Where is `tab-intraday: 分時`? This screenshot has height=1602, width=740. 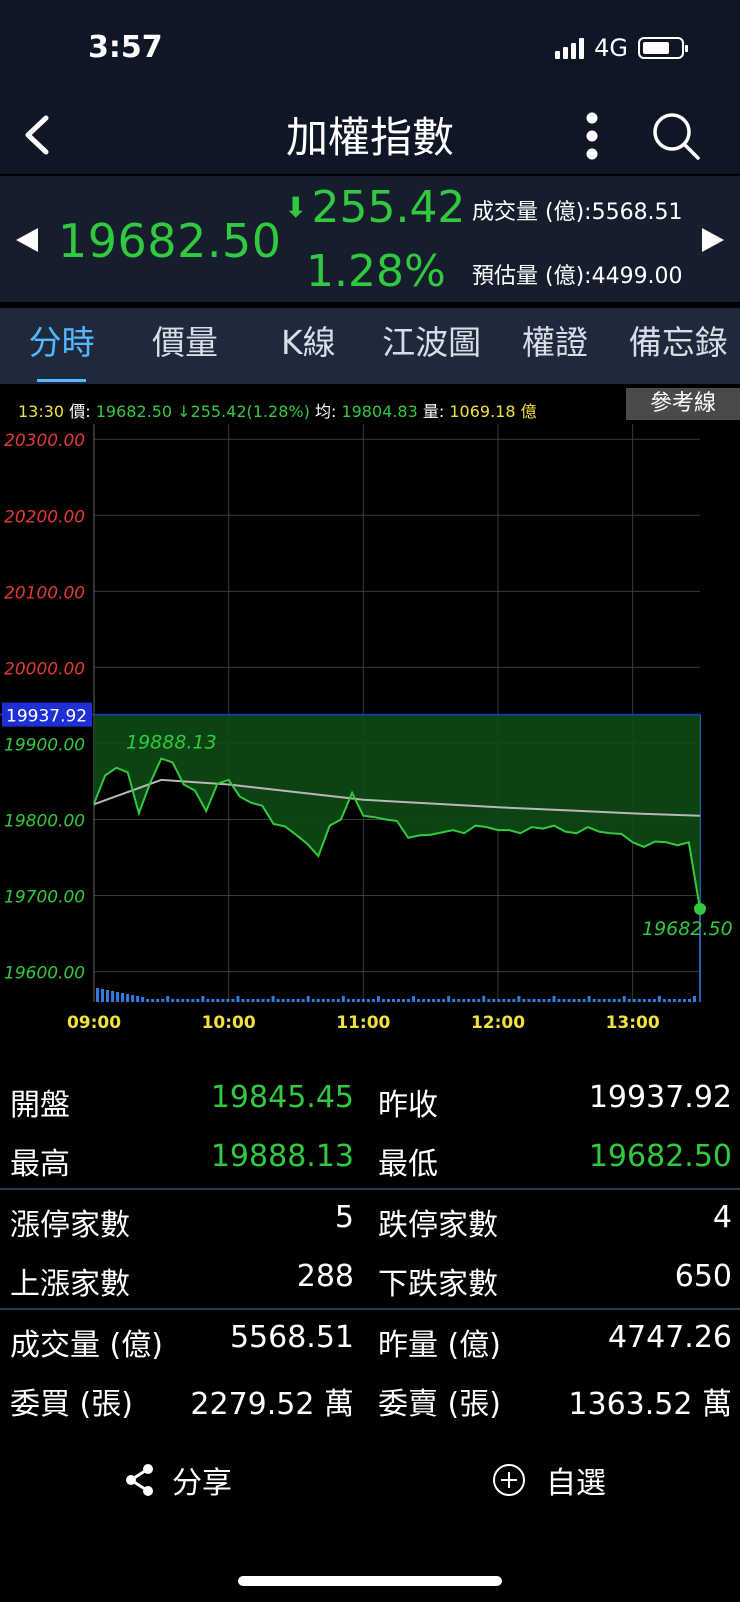
tab-intraday: 分時 is located at coordinates (61, 346).